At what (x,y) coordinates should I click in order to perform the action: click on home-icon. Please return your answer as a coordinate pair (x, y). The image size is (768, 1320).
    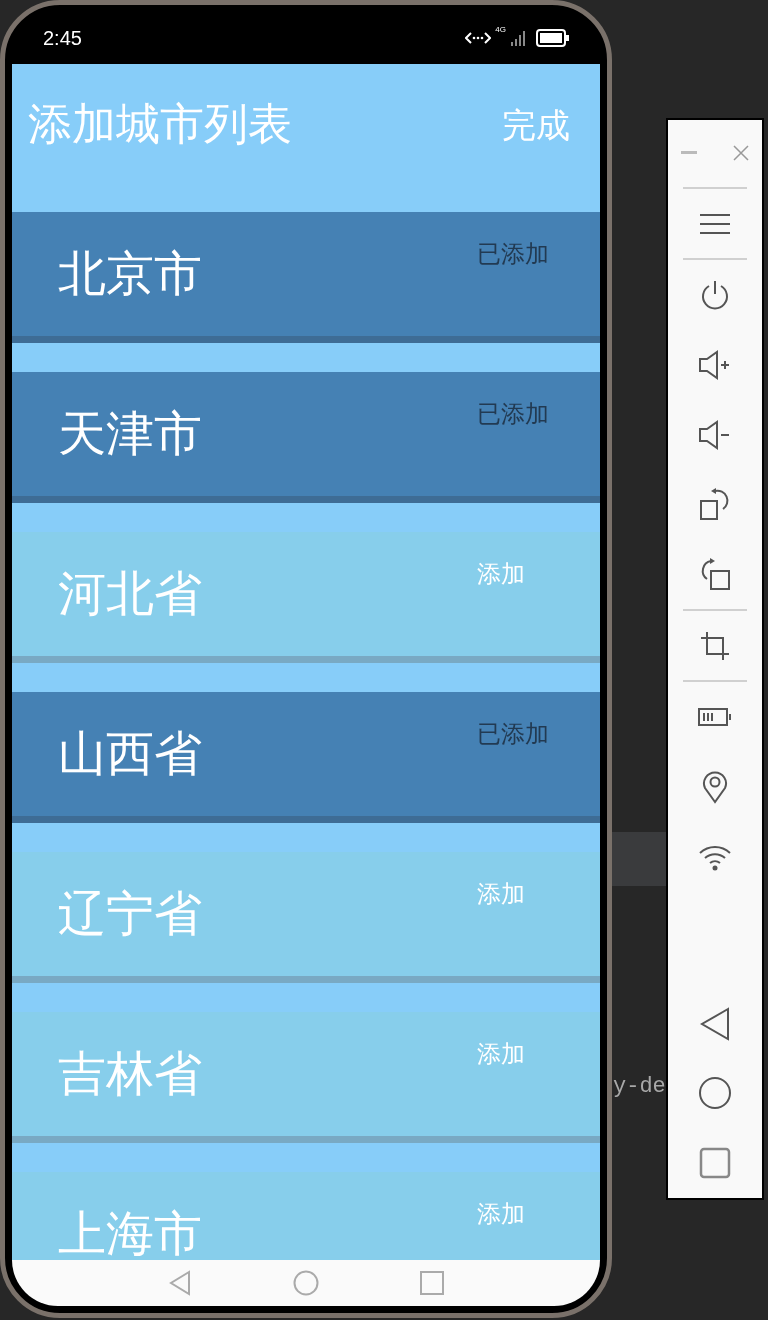
    Looking at the image, I should click on (715, 1093).